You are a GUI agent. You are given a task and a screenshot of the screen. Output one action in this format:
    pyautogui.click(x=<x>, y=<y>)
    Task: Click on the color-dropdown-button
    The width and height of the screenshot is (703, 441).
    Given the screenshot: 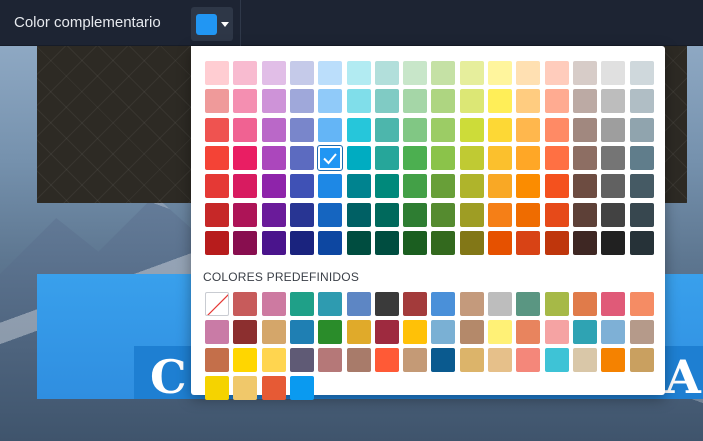 What is the action you would take?
    pyautogui.click(x=212, y=24)
    